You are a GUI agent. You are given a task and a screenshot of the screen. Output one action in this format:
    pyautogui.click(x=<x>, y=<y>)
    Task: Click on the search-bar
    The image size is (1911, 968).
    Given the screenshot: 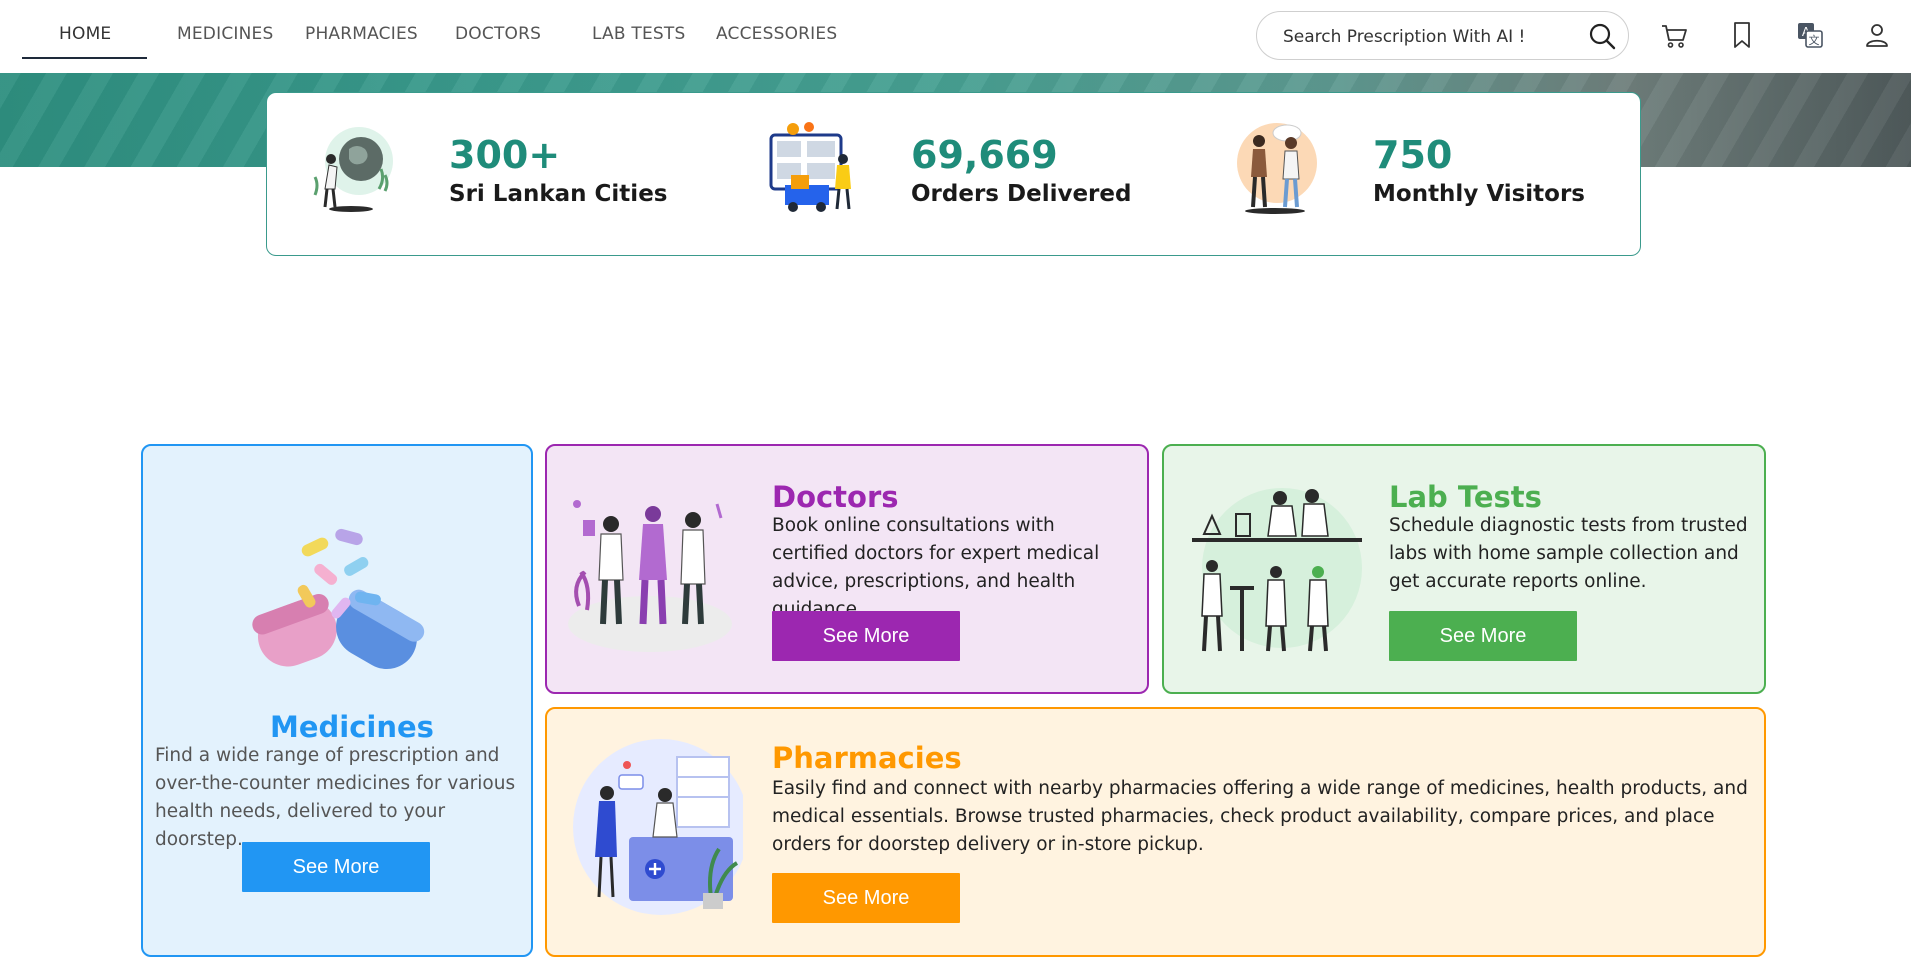 What is the action you would take?
    pyautogui.click(x=1442, y=35)
    